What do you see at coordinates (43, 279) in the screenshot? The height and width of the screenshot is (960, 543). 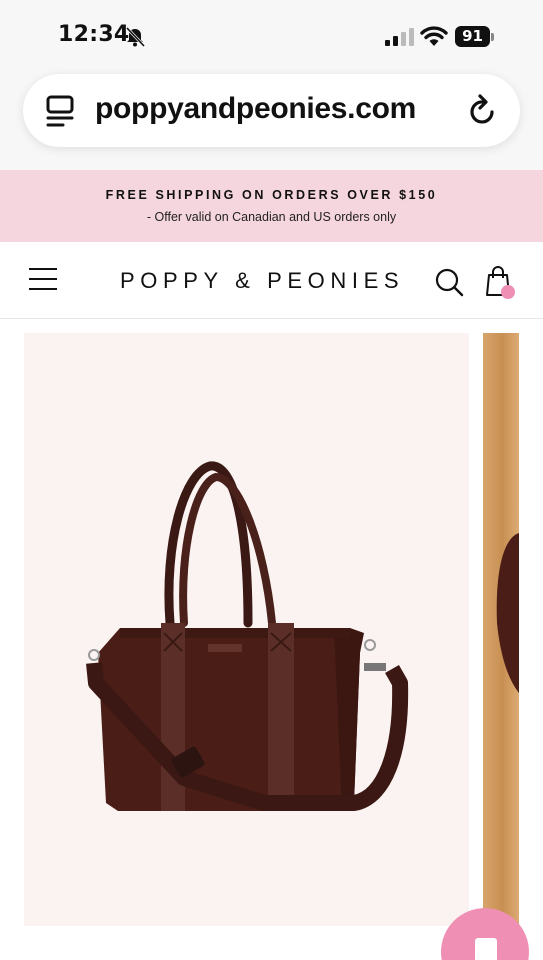 I see `menu-icon` at bounding box center [43, 279].